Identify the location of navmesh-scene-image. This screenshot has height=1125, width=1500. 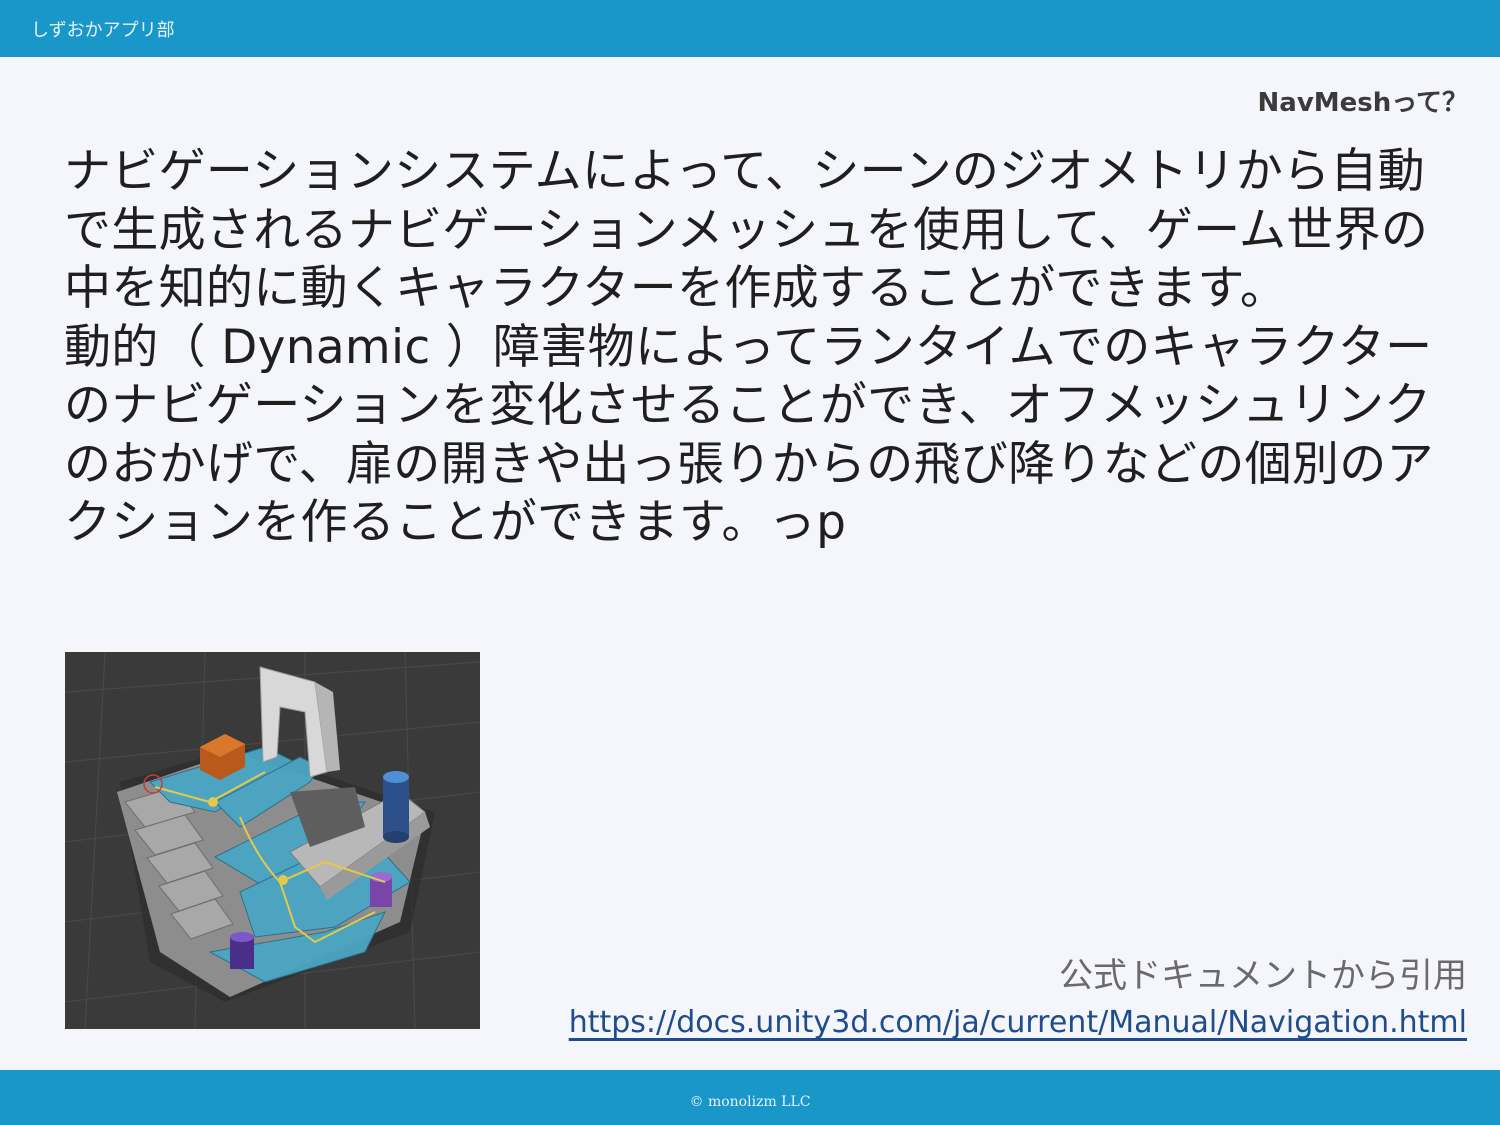
(272, 840).